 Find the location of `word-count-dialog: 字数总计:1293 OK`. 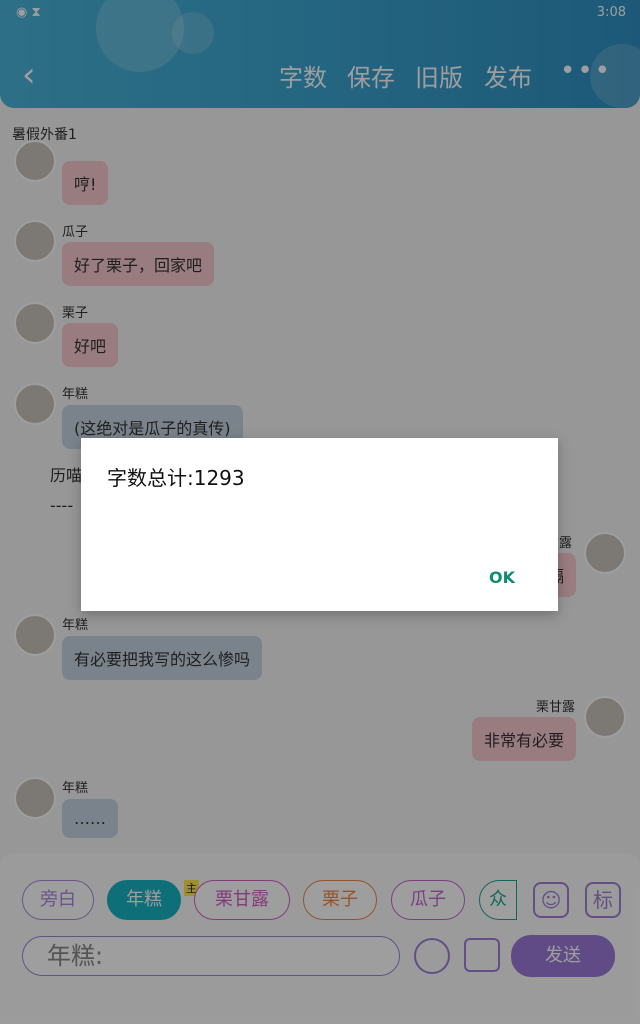

word-count-dialog: 字数总计:1293 OK is located at coordinates (319, 524).